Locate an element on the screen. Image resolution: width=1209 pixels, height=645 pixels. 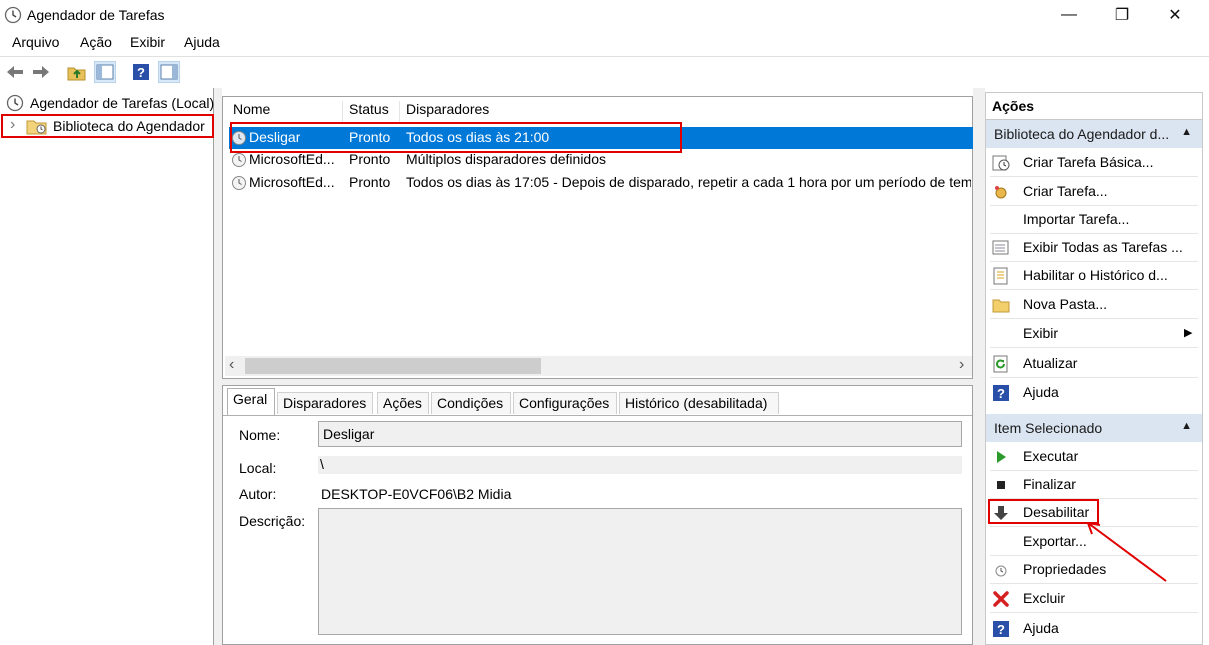
help-button: ? is located at coordinates (141, 72).